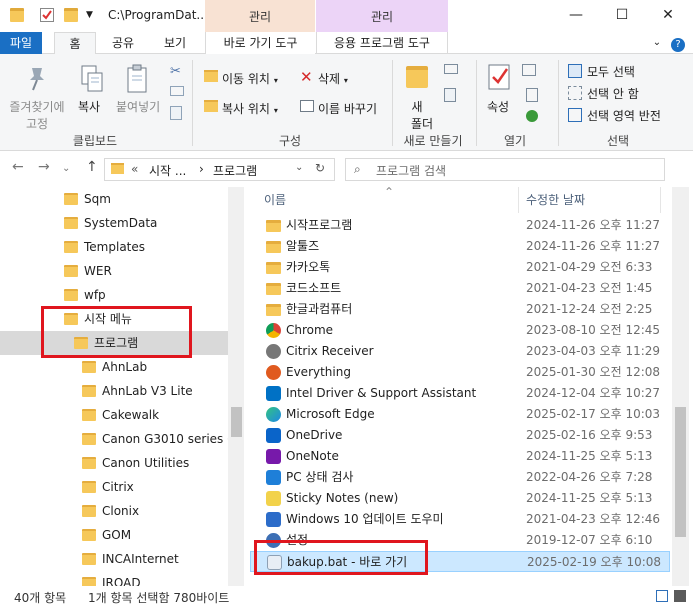  I want to click on file-name: 시작프로그램, so click(319, 225).